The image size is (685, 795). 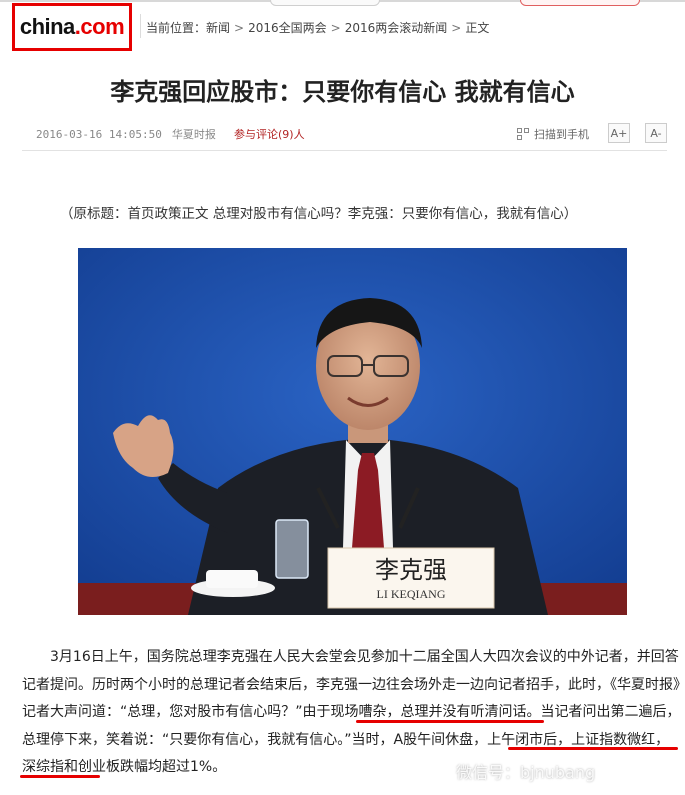 I want to click on nameplate-chinese: 李克强, so click(x=411, y=570).